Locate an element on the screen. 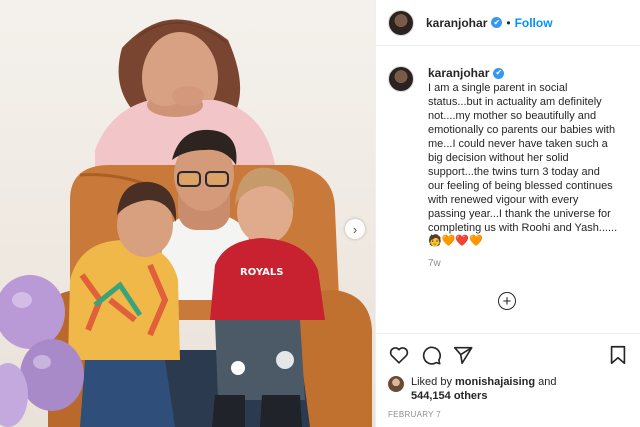  caption-verified-badge-icon: ✔ is located at coordinates (499, 73).